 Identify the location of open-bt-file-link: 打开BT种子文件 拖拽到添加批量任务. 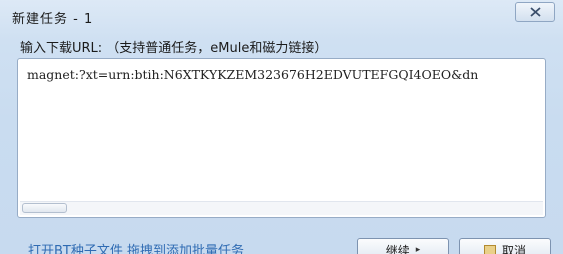
(136, 247).